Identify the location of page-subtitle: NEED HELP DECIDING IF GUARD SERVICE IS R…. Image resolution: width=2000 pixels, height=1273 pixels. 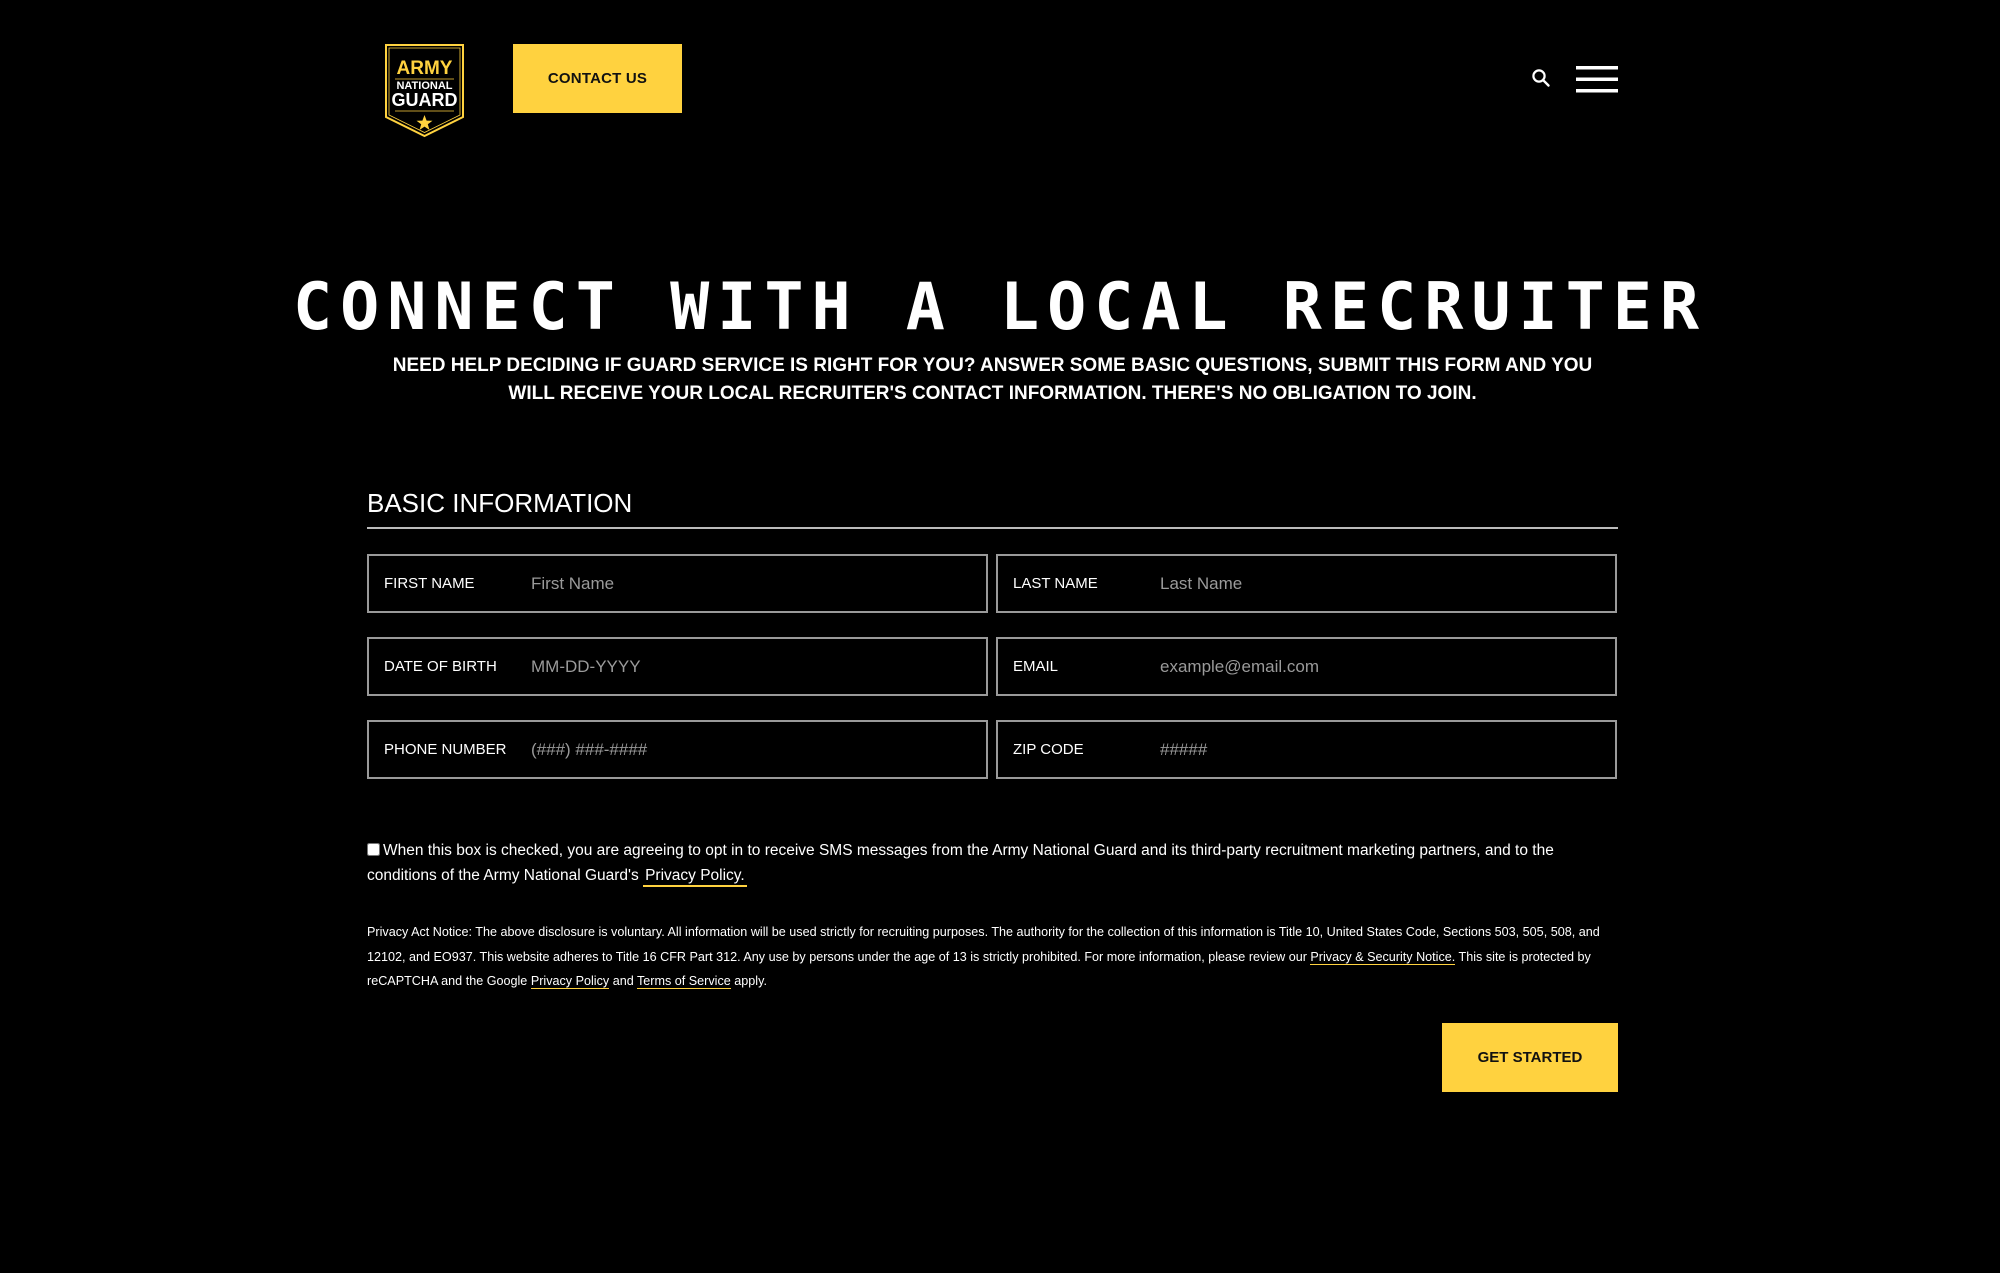
(992, 379).